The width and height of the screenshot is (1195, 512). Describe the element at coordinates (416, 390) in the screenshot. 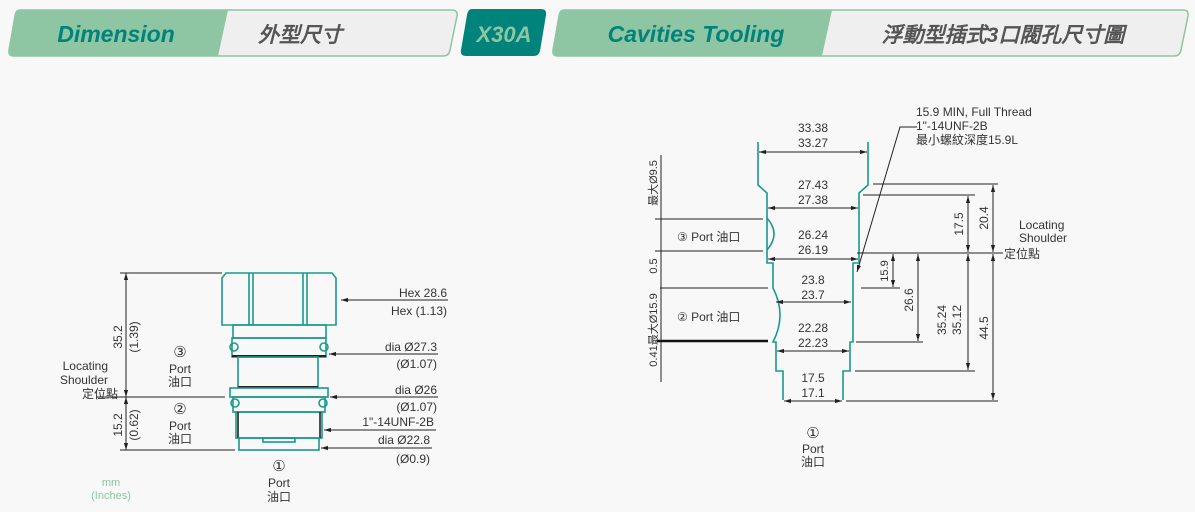

I see `dia2-mm: dia Ø26` at that location.